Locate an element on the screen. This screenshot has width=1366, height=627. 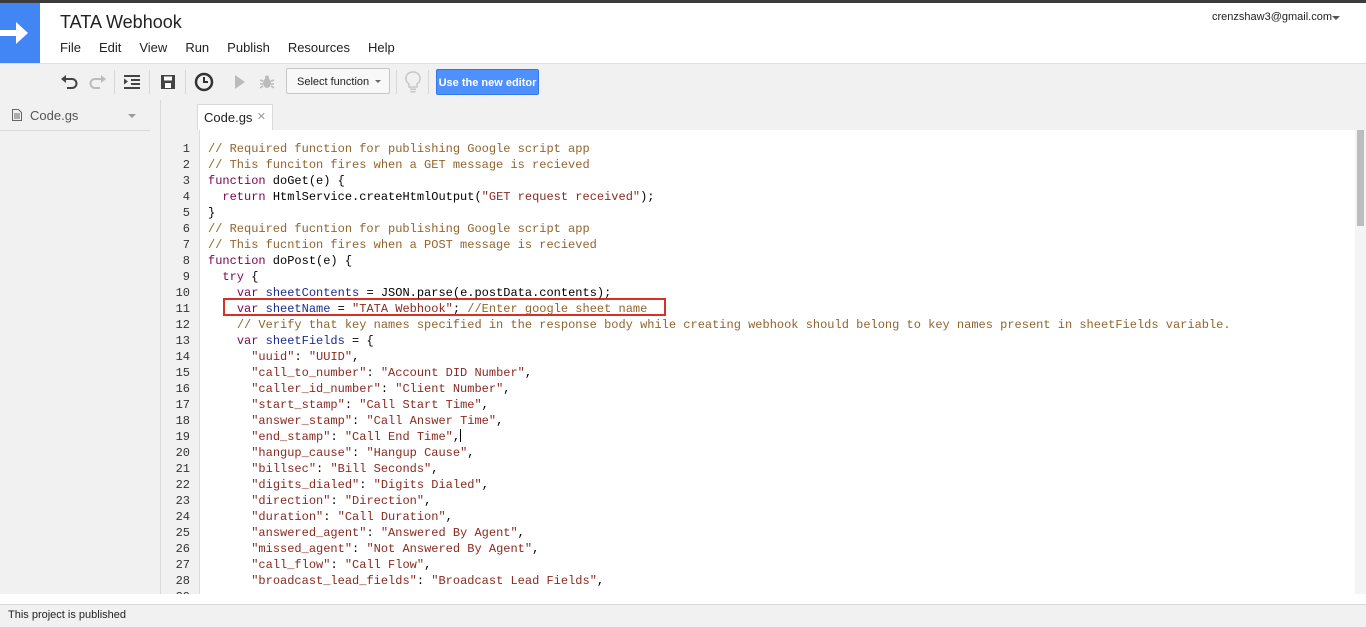
code-line: "duration": "Call Duration", is located at coordinates (330, 517).